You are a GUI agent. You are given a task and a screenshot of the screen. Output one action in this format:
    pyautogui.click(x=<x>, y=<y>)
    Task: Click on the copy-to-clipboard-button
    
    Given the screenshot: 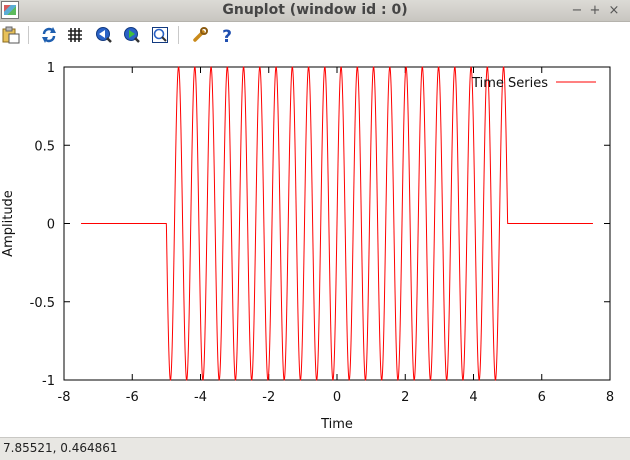 What is the action you would take?
    pyautogui.click(x=11, y=35)
    